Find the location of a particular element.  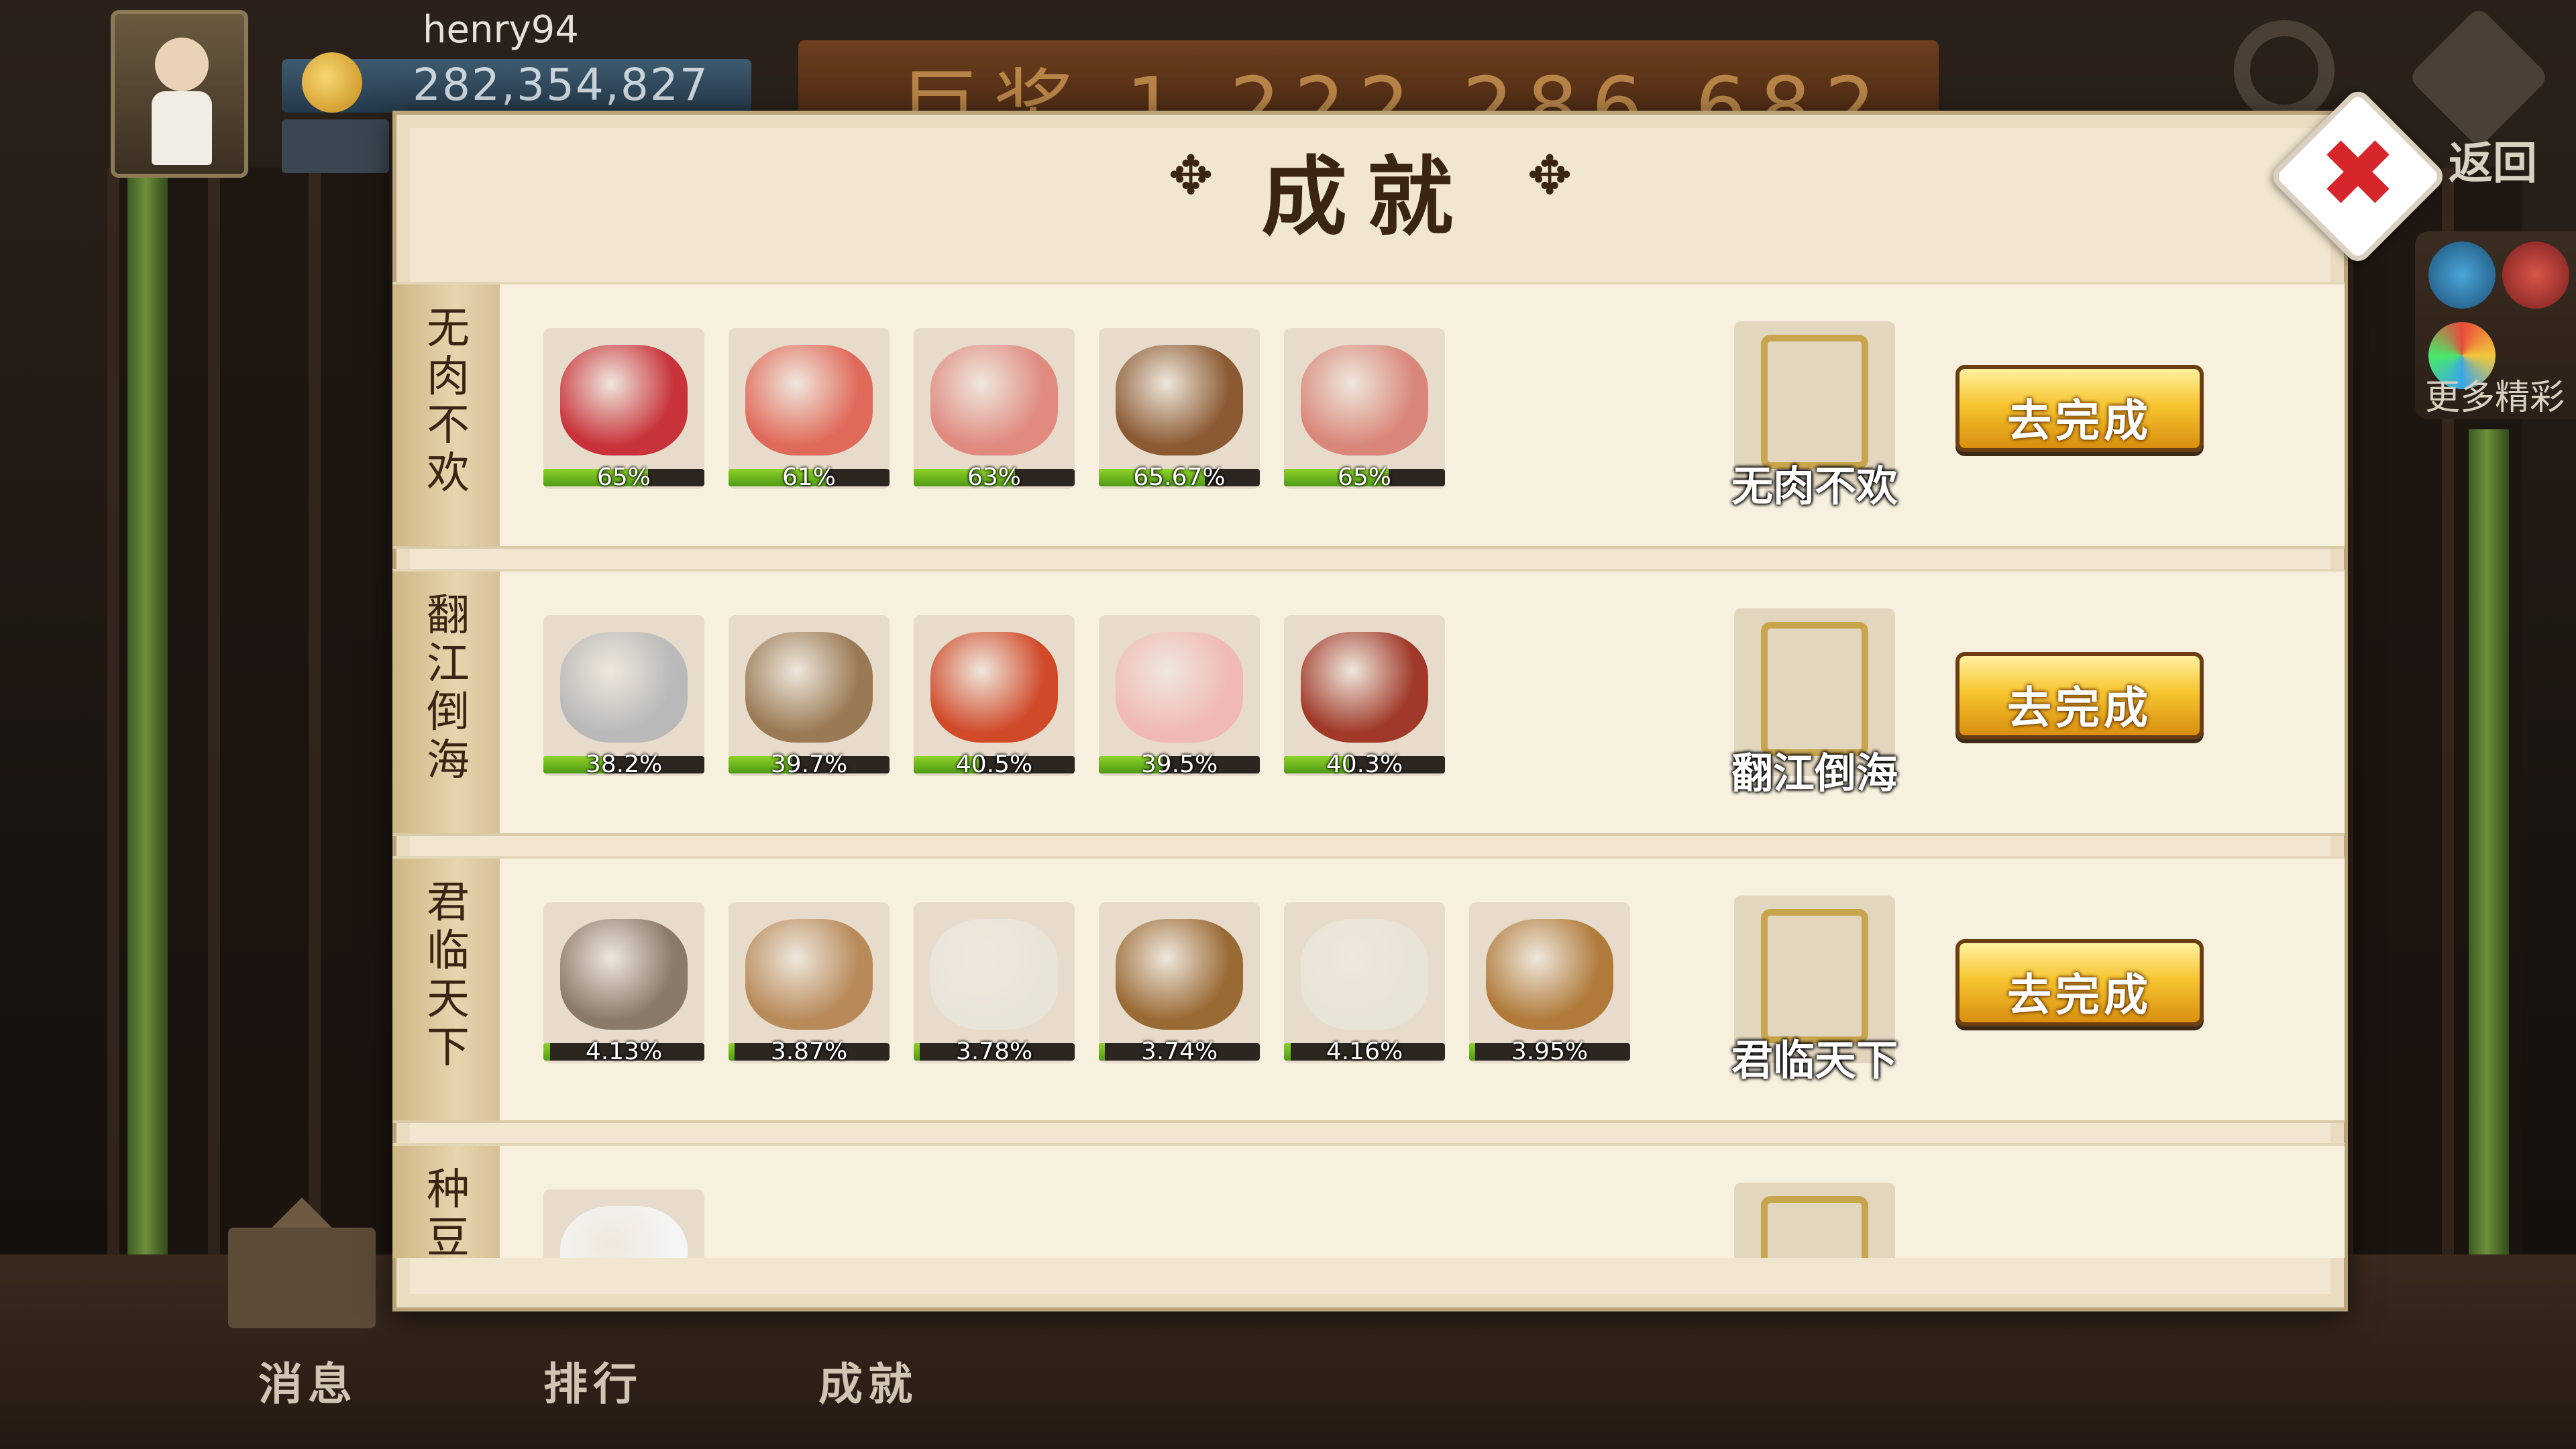

row-label: 翻江倒海 is located at coordinates (448, 688).